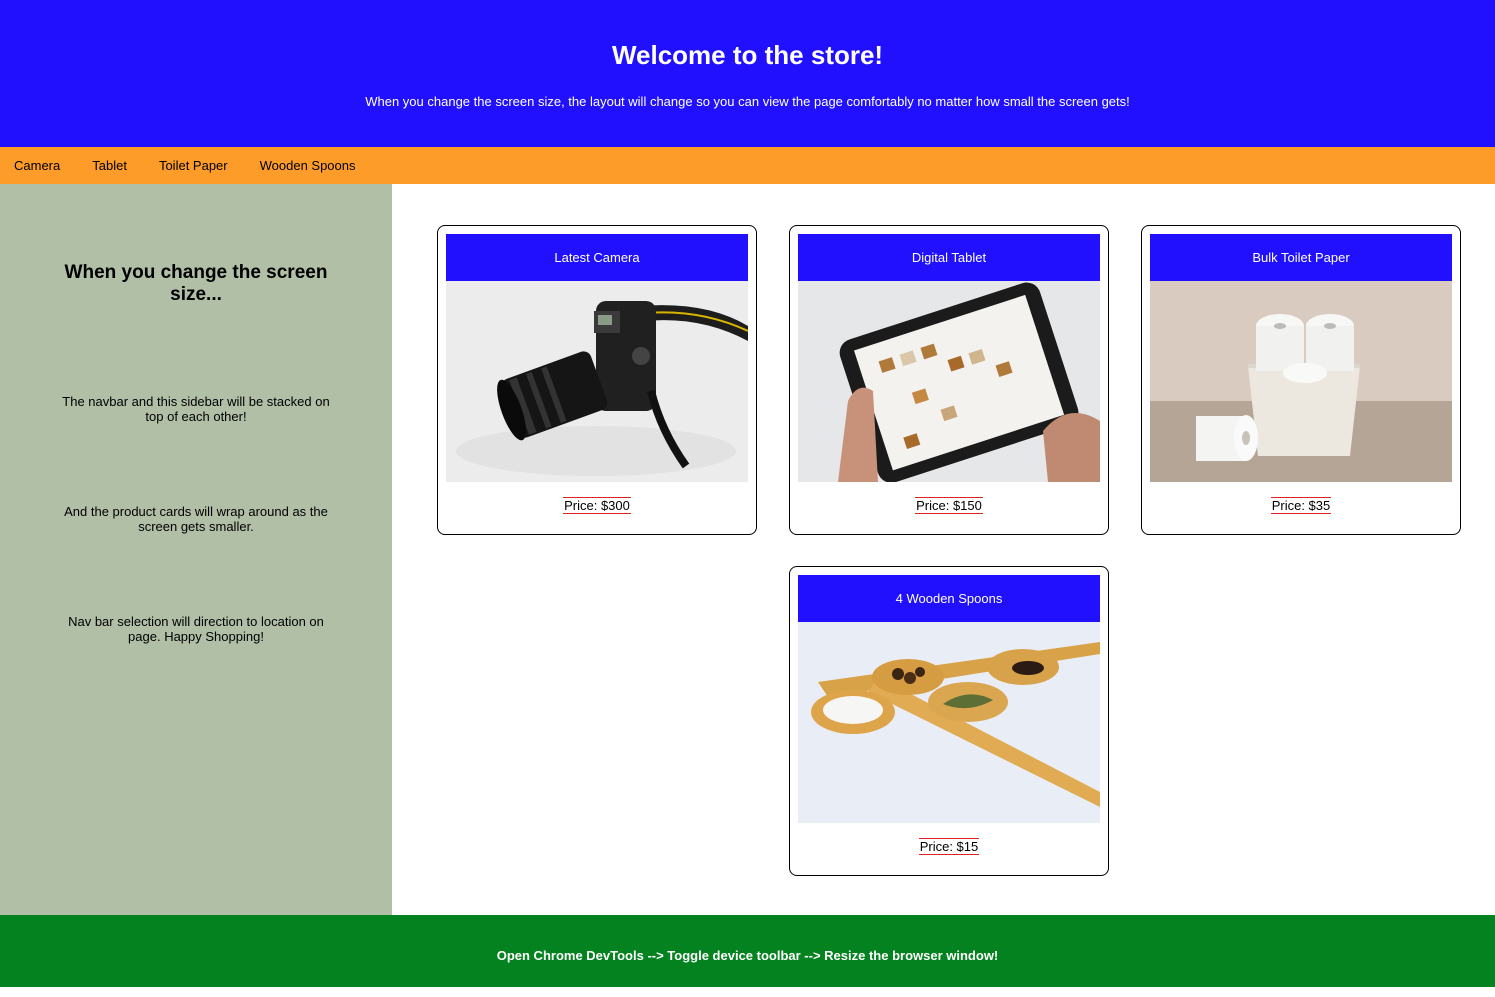 This screenshot has width=1495, height=997. I want to click on product-card-wooden-spoons: 4 Wooden Spoons Price: $15, so click(949, 721).